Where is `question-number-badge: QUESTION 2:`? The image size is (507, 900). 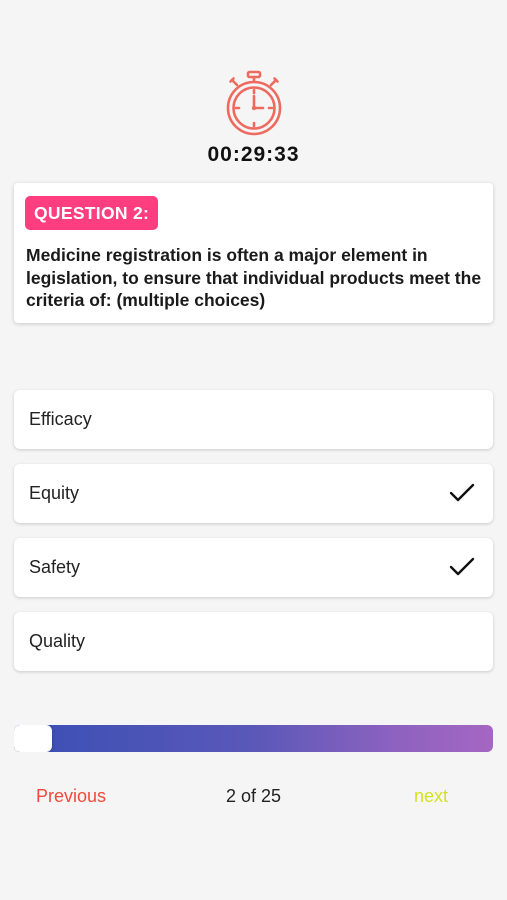
question-number-badge: QUESTION 2: is located at coordinates (92, 213).